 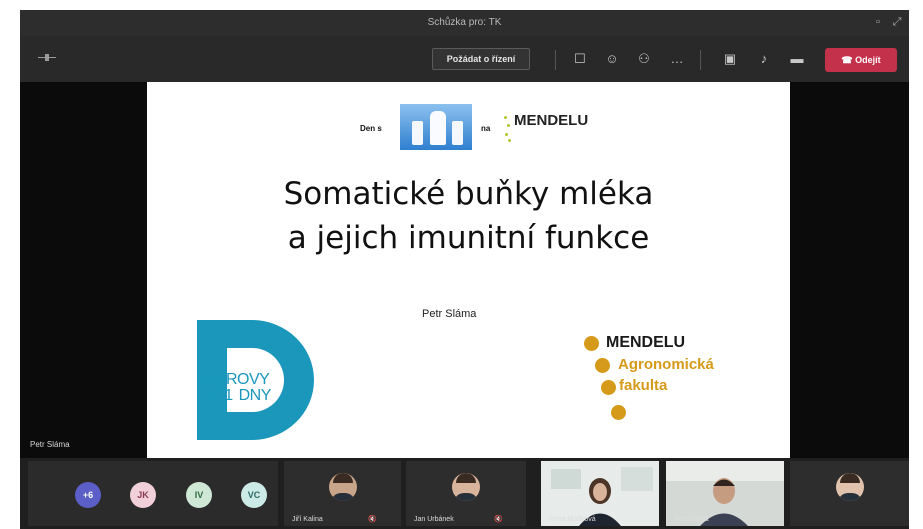 I want to click on mendelu-small-logo: MENDELU, so click(x=551, y=120).